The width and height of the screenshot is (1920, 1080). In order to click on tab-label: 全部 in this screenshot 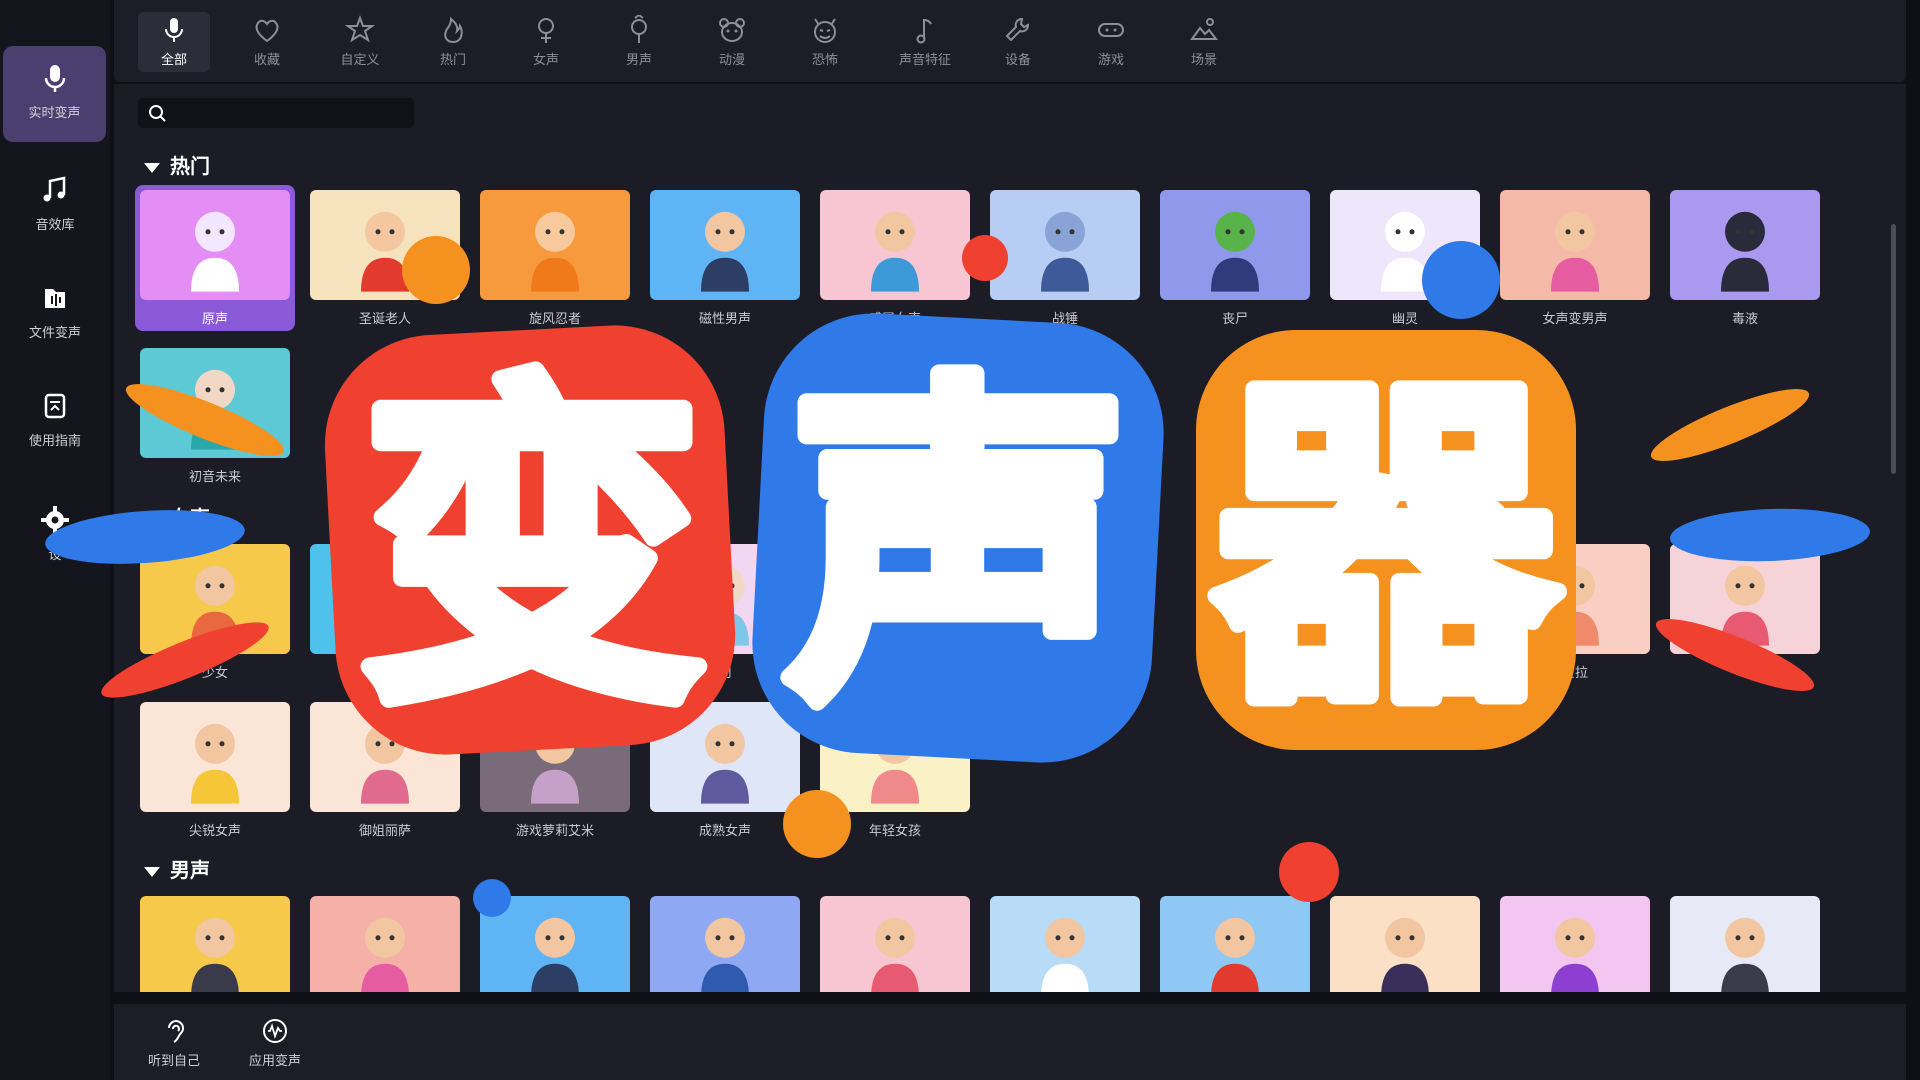, I will do `click(173, 60)`.